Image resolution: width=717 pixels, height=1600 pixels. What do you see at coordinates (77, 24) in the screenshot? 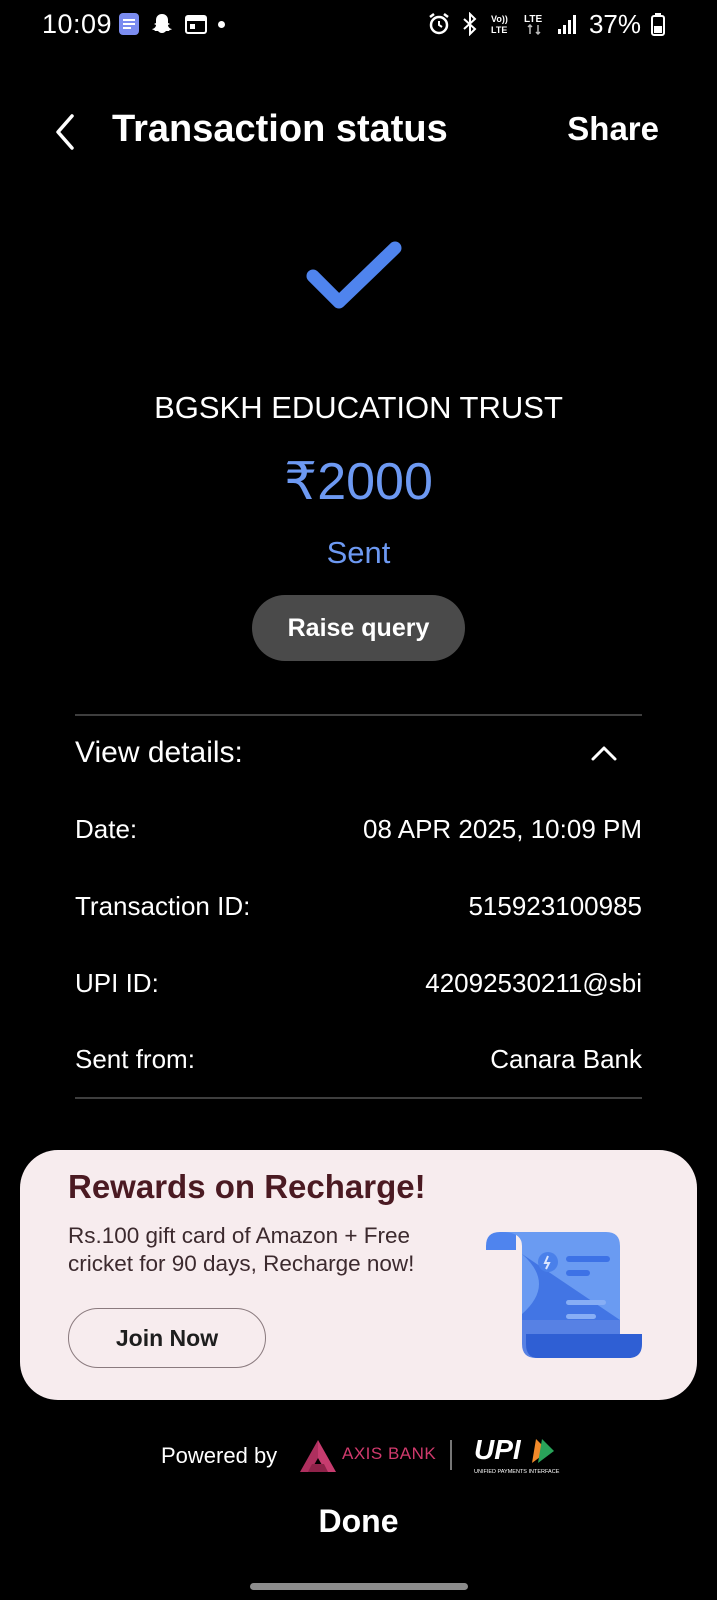
I see `status-bar-time: 10:09` at bounding box center [77, 24].